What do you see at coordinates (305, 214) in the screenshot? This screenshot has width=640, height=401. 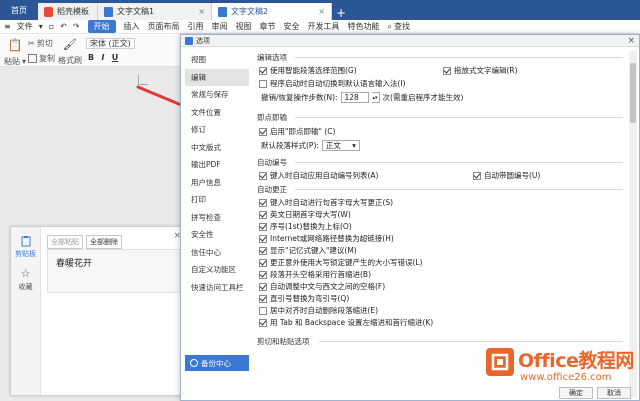 I see `opt-autocorrect-2: 英文日期首字母大写(W)` at bounding box center [305, 214].